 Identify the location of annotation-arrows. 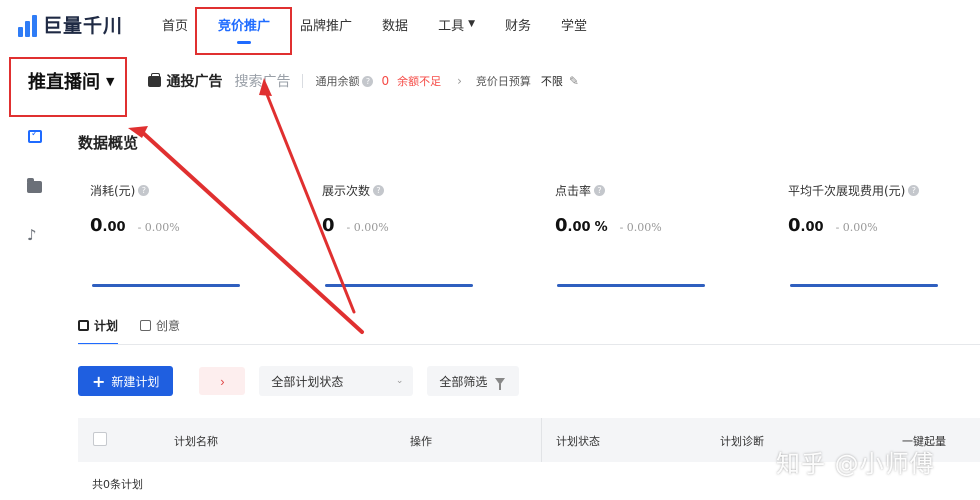
(246, 206).